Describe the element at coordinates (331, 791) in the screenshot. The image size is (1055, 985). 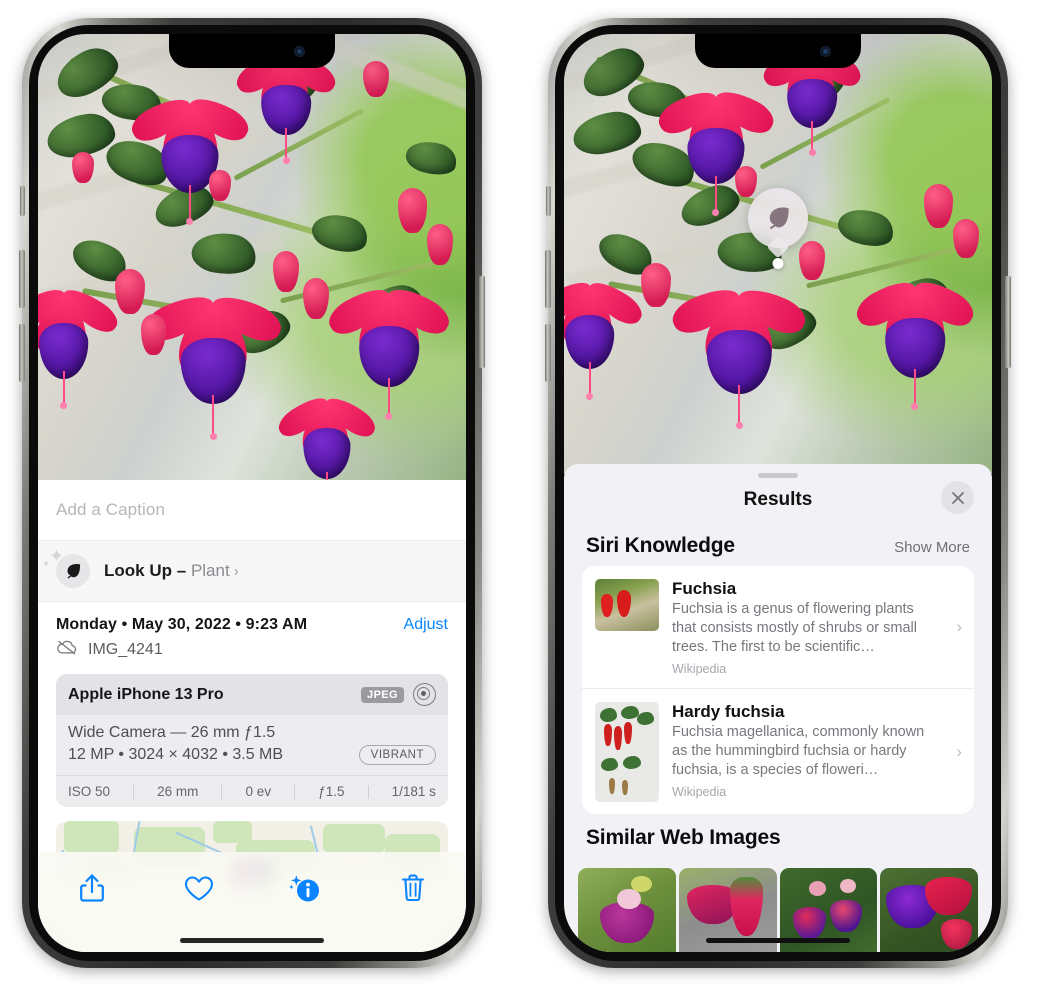
I see `exif-aperture: ƒ1.5` at that location.